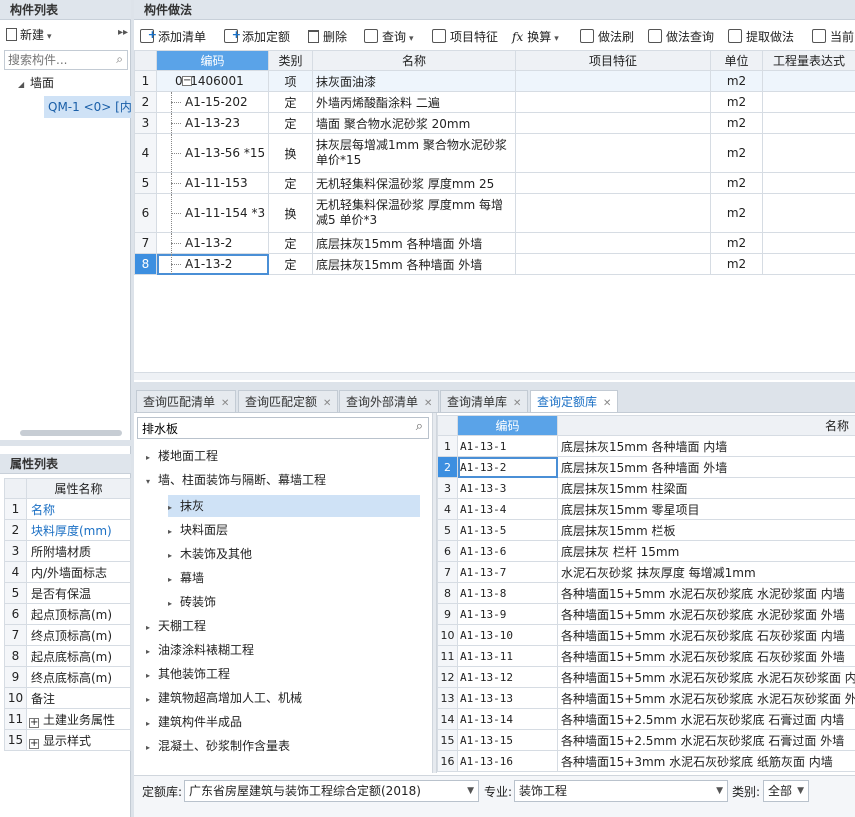 The width and height of the screenshot is (855, 817). What do you see at coordinates (78, 698) in the screenshot?
I see `prop-row-name: 备注` at bounding box center [78, 698].